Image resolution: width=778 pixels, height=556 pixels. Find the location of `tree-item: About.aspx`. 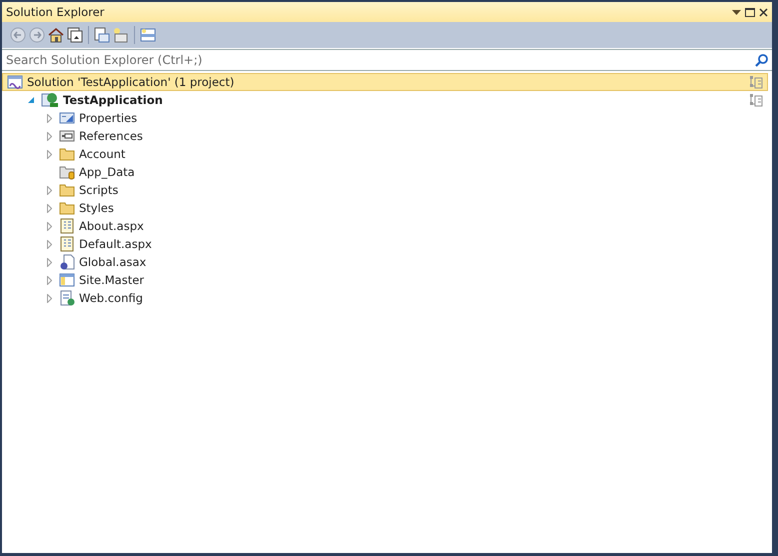

tree-item: About.aspx is located at coordinates (385, 226).